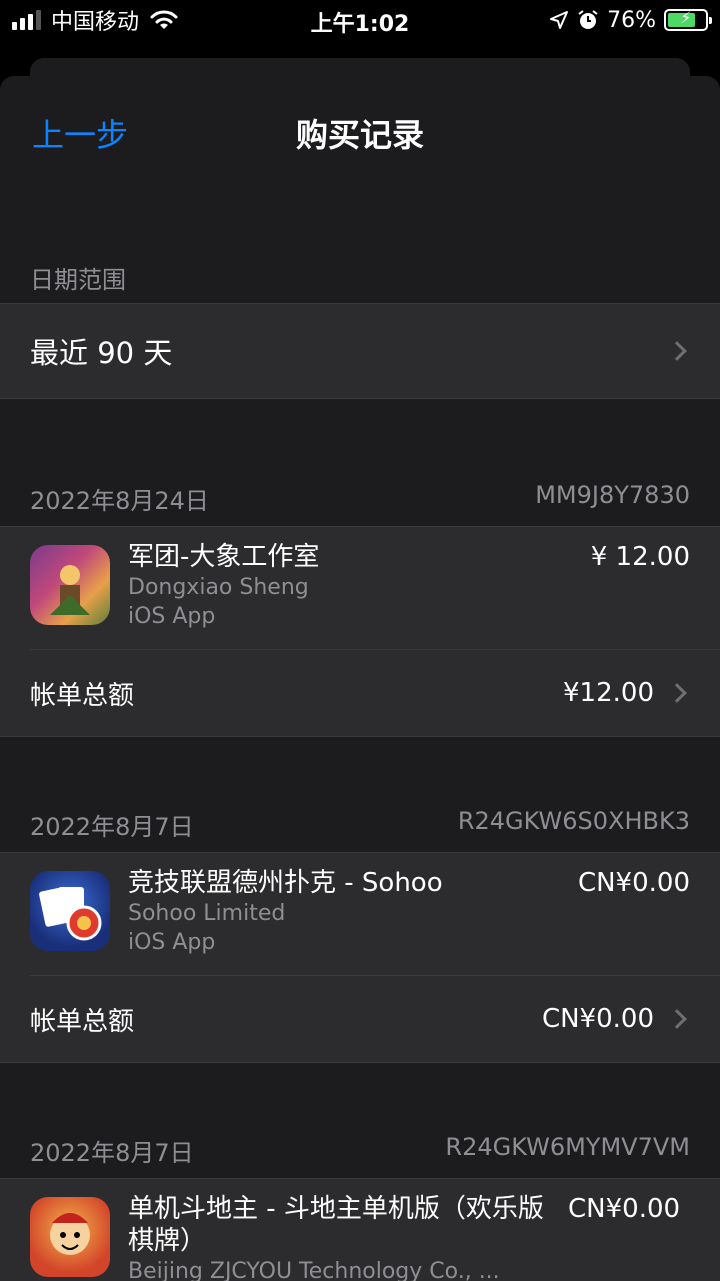 This screenshot has height=1281, width=720. I want to click on order-id: MM9J8Y7830, so click(612, 495).